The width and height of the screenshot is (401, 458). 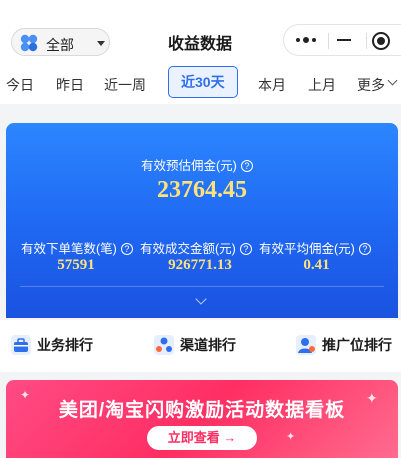 I want to click on transaction-amount-value: 926771.13, so click(x=200, y=265).